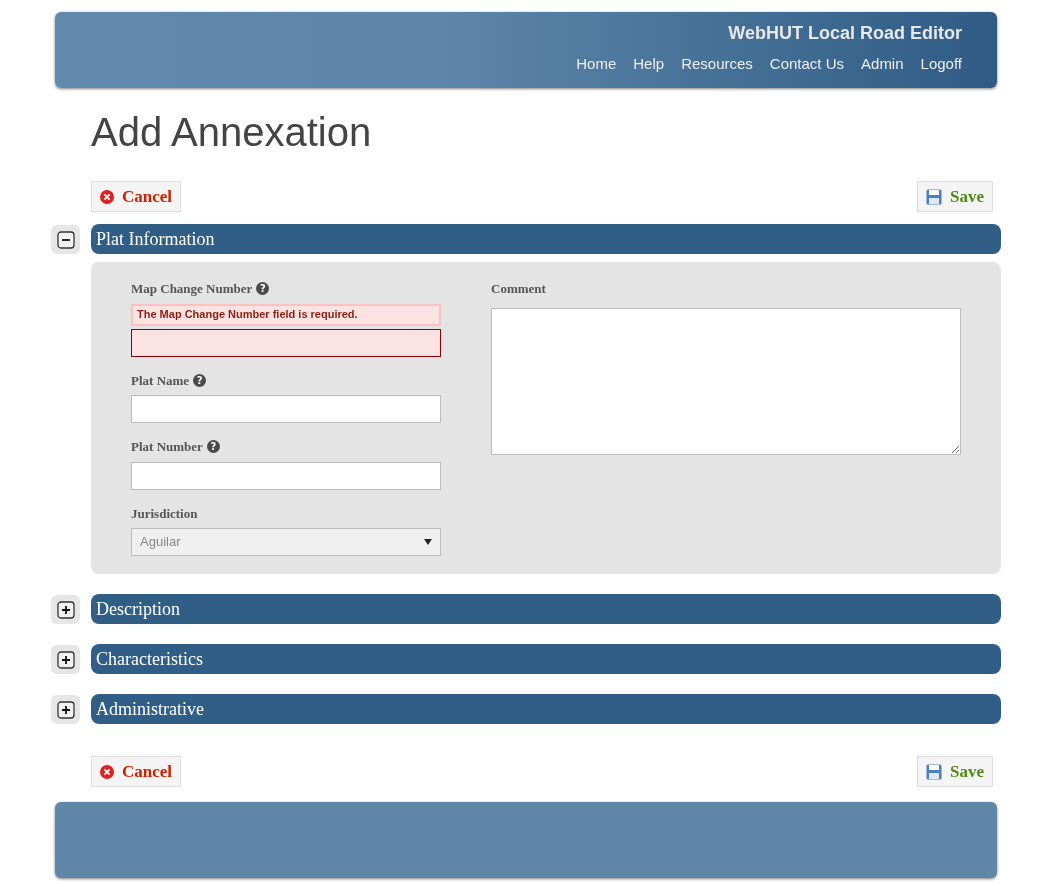  What do you see at coordinates (428, 542) in the screenshot?
I see `dropdown-arrow-icon` at bounding box center [428, 542].